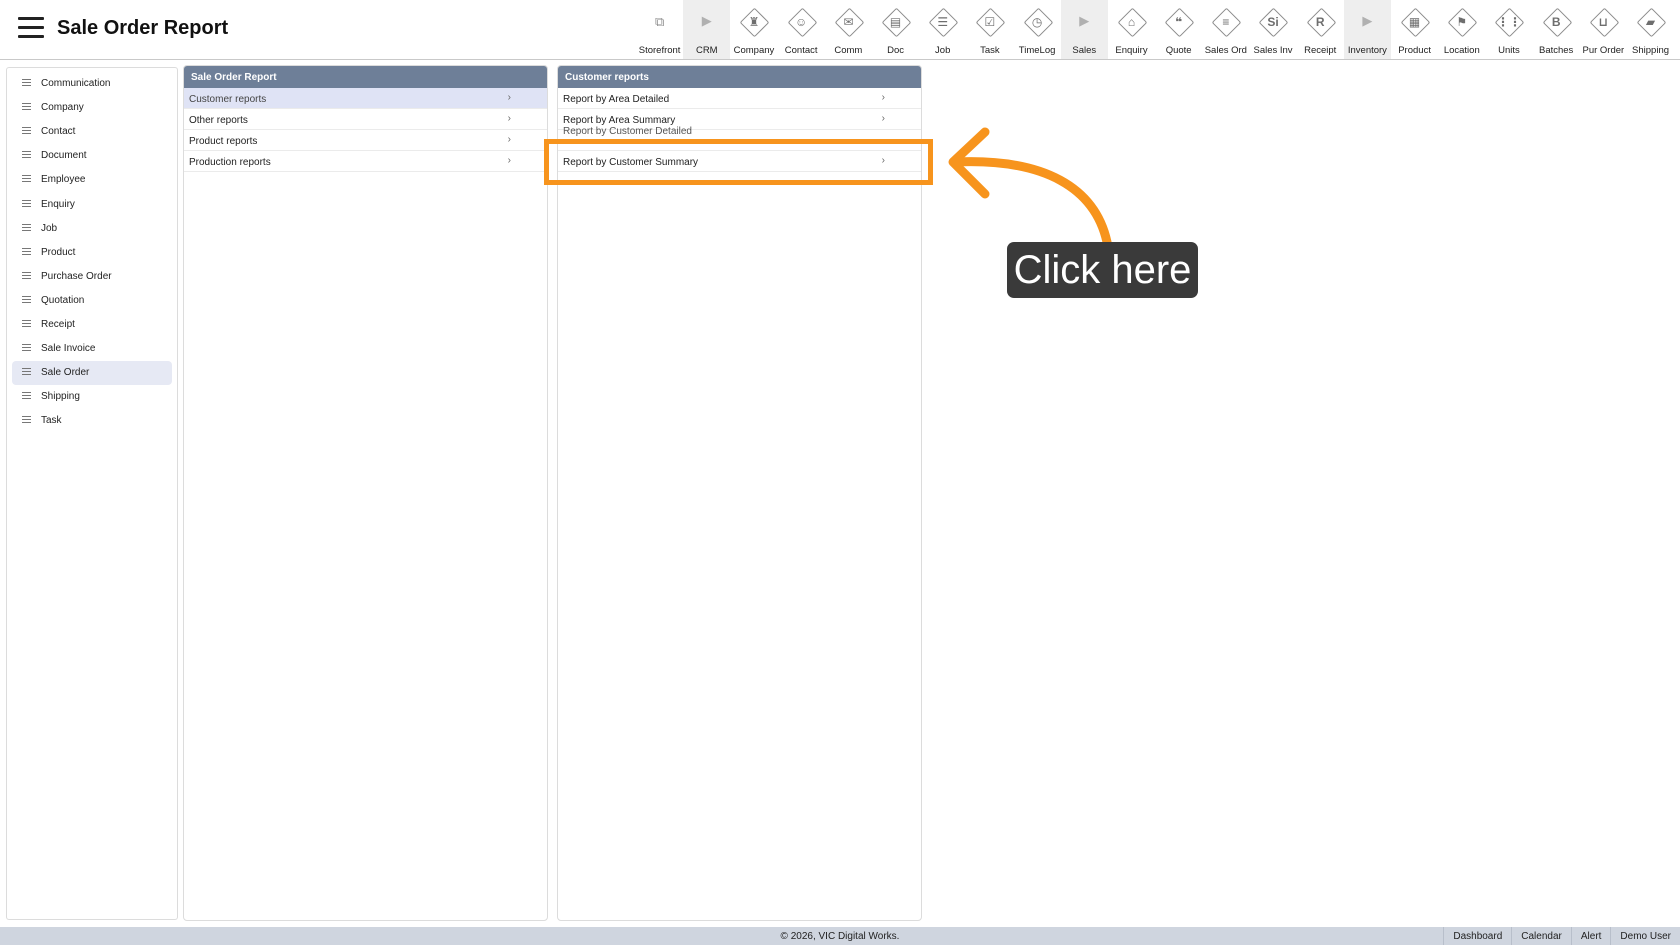 The width and height of the screenshot is (1680, 945). I want to click on toolbar-quote: ❝ Quote, so click(1178, 29).